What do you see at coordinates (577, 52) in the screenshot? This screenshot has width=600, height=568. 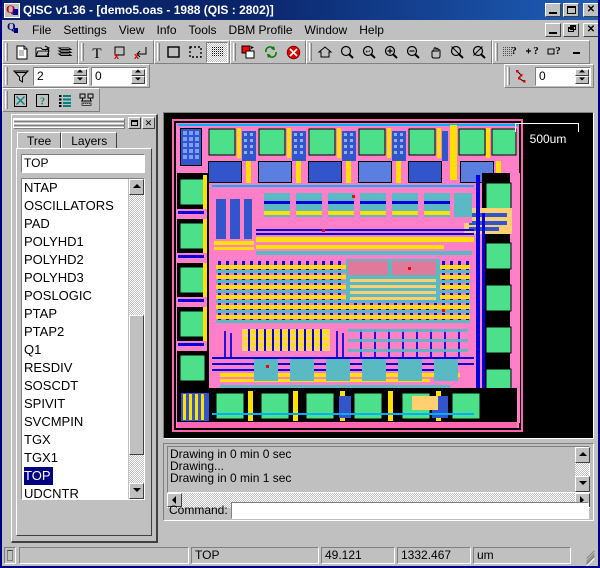 I see `query-extra-button` at bounding box center [577, 52].